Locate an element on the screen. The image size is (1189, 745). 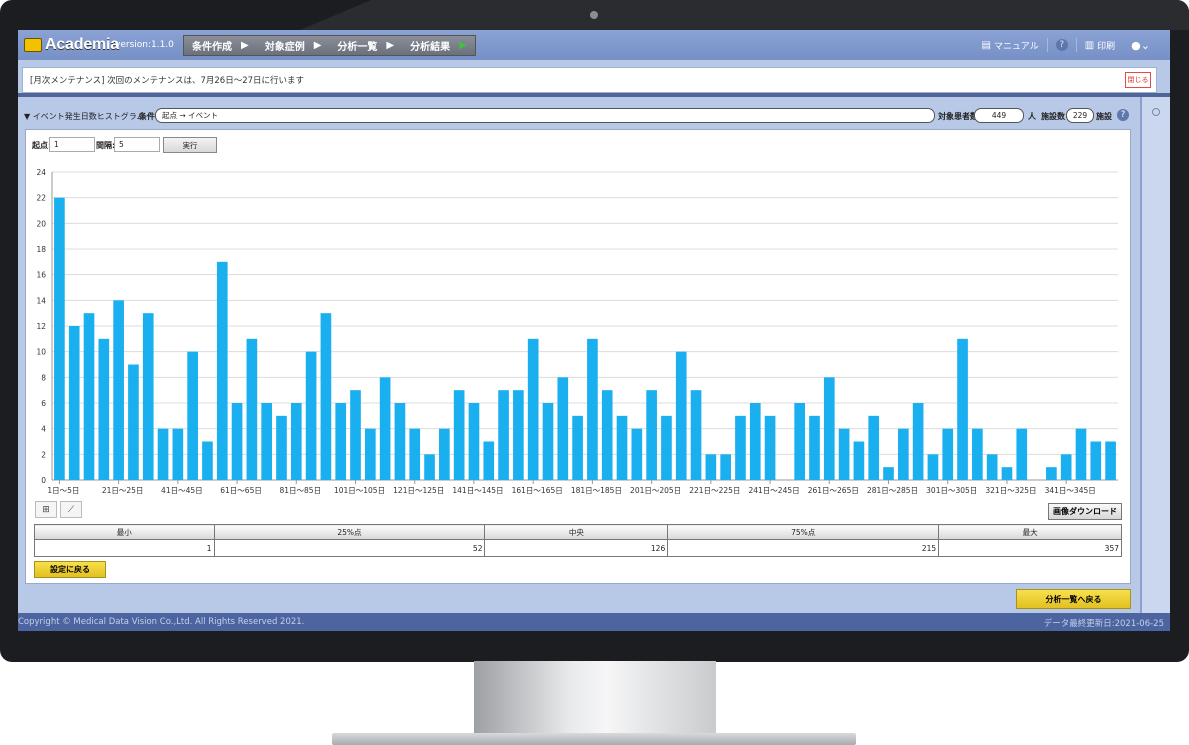
x-tick-label: 1日～5日 is located at coordinates (63, 490).